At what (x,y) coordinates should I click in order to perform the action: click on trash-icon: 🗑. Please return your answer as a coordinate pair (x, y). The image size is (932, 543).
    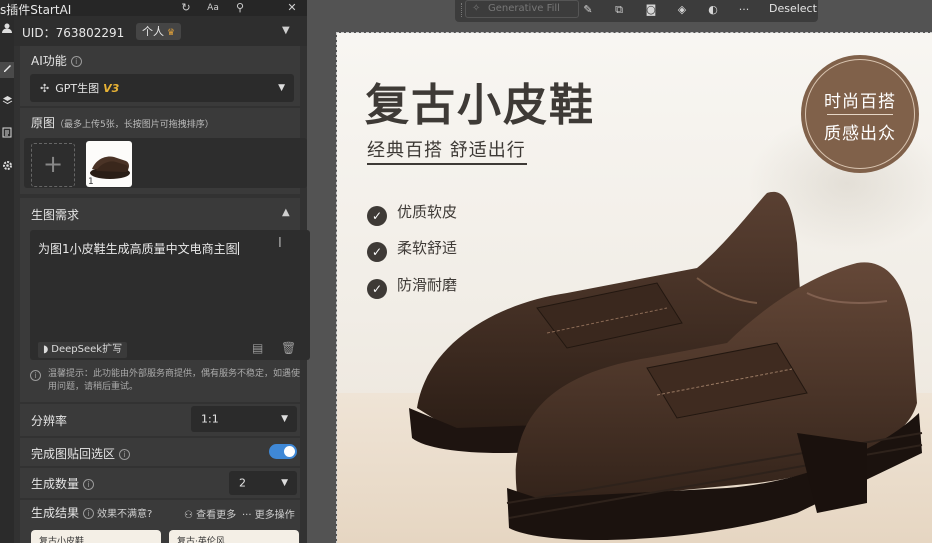
    Looking at the image, I should click on (288, 348).